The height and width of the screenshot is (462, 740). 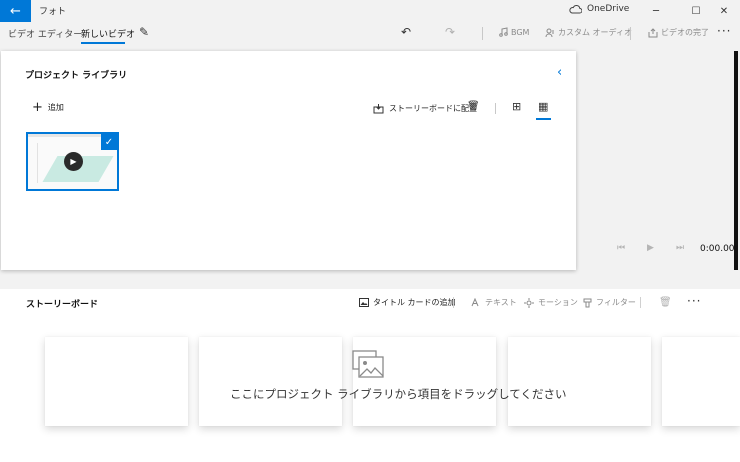 I want to click on collapse-chevron-icon: ‹, so click(x=559, y=72).